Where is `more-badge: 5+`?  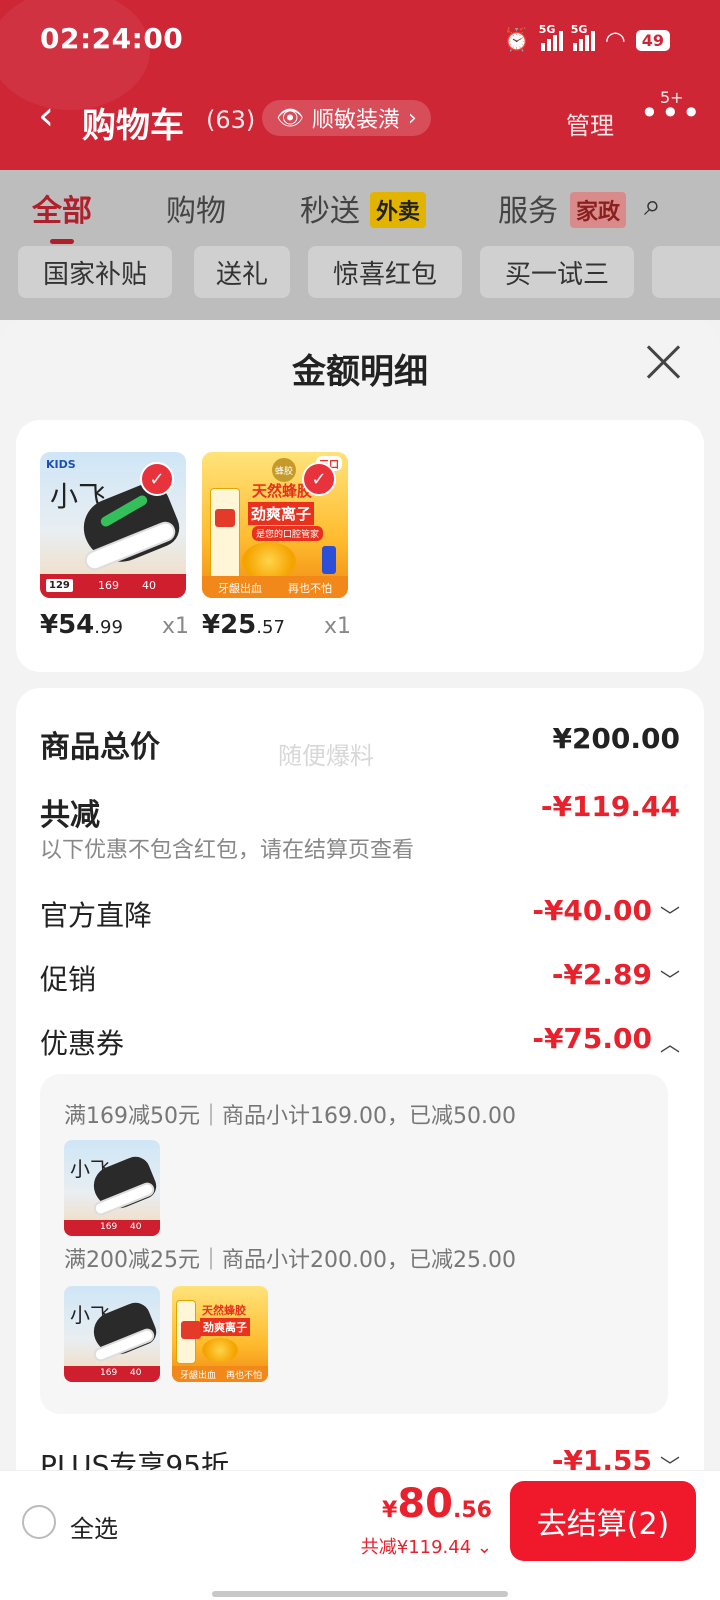 more-badge: 5+ is located at coordinates (672, 97).